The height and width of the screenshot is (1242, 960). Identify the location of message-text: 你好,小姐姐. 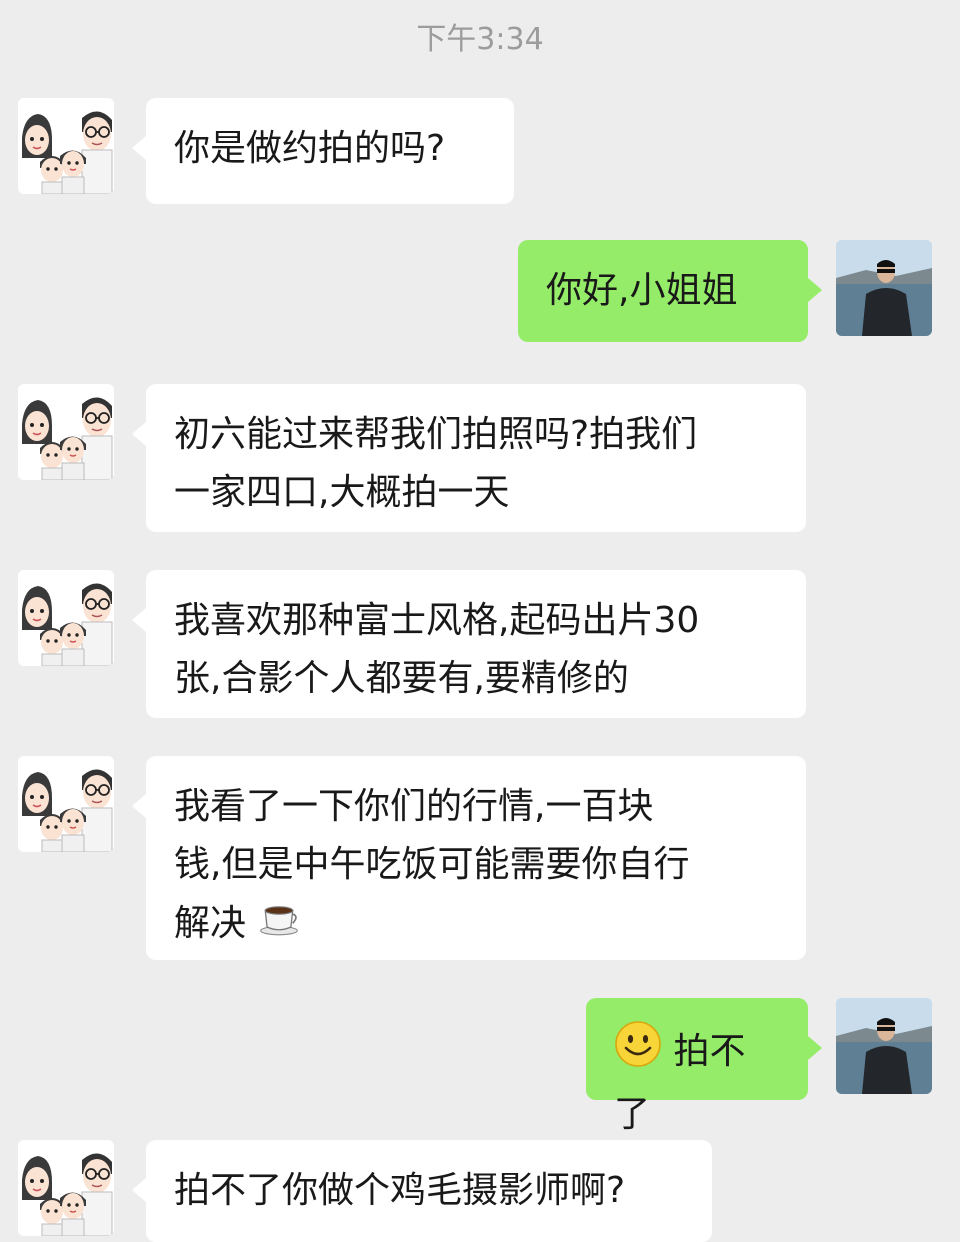
(642, 290).